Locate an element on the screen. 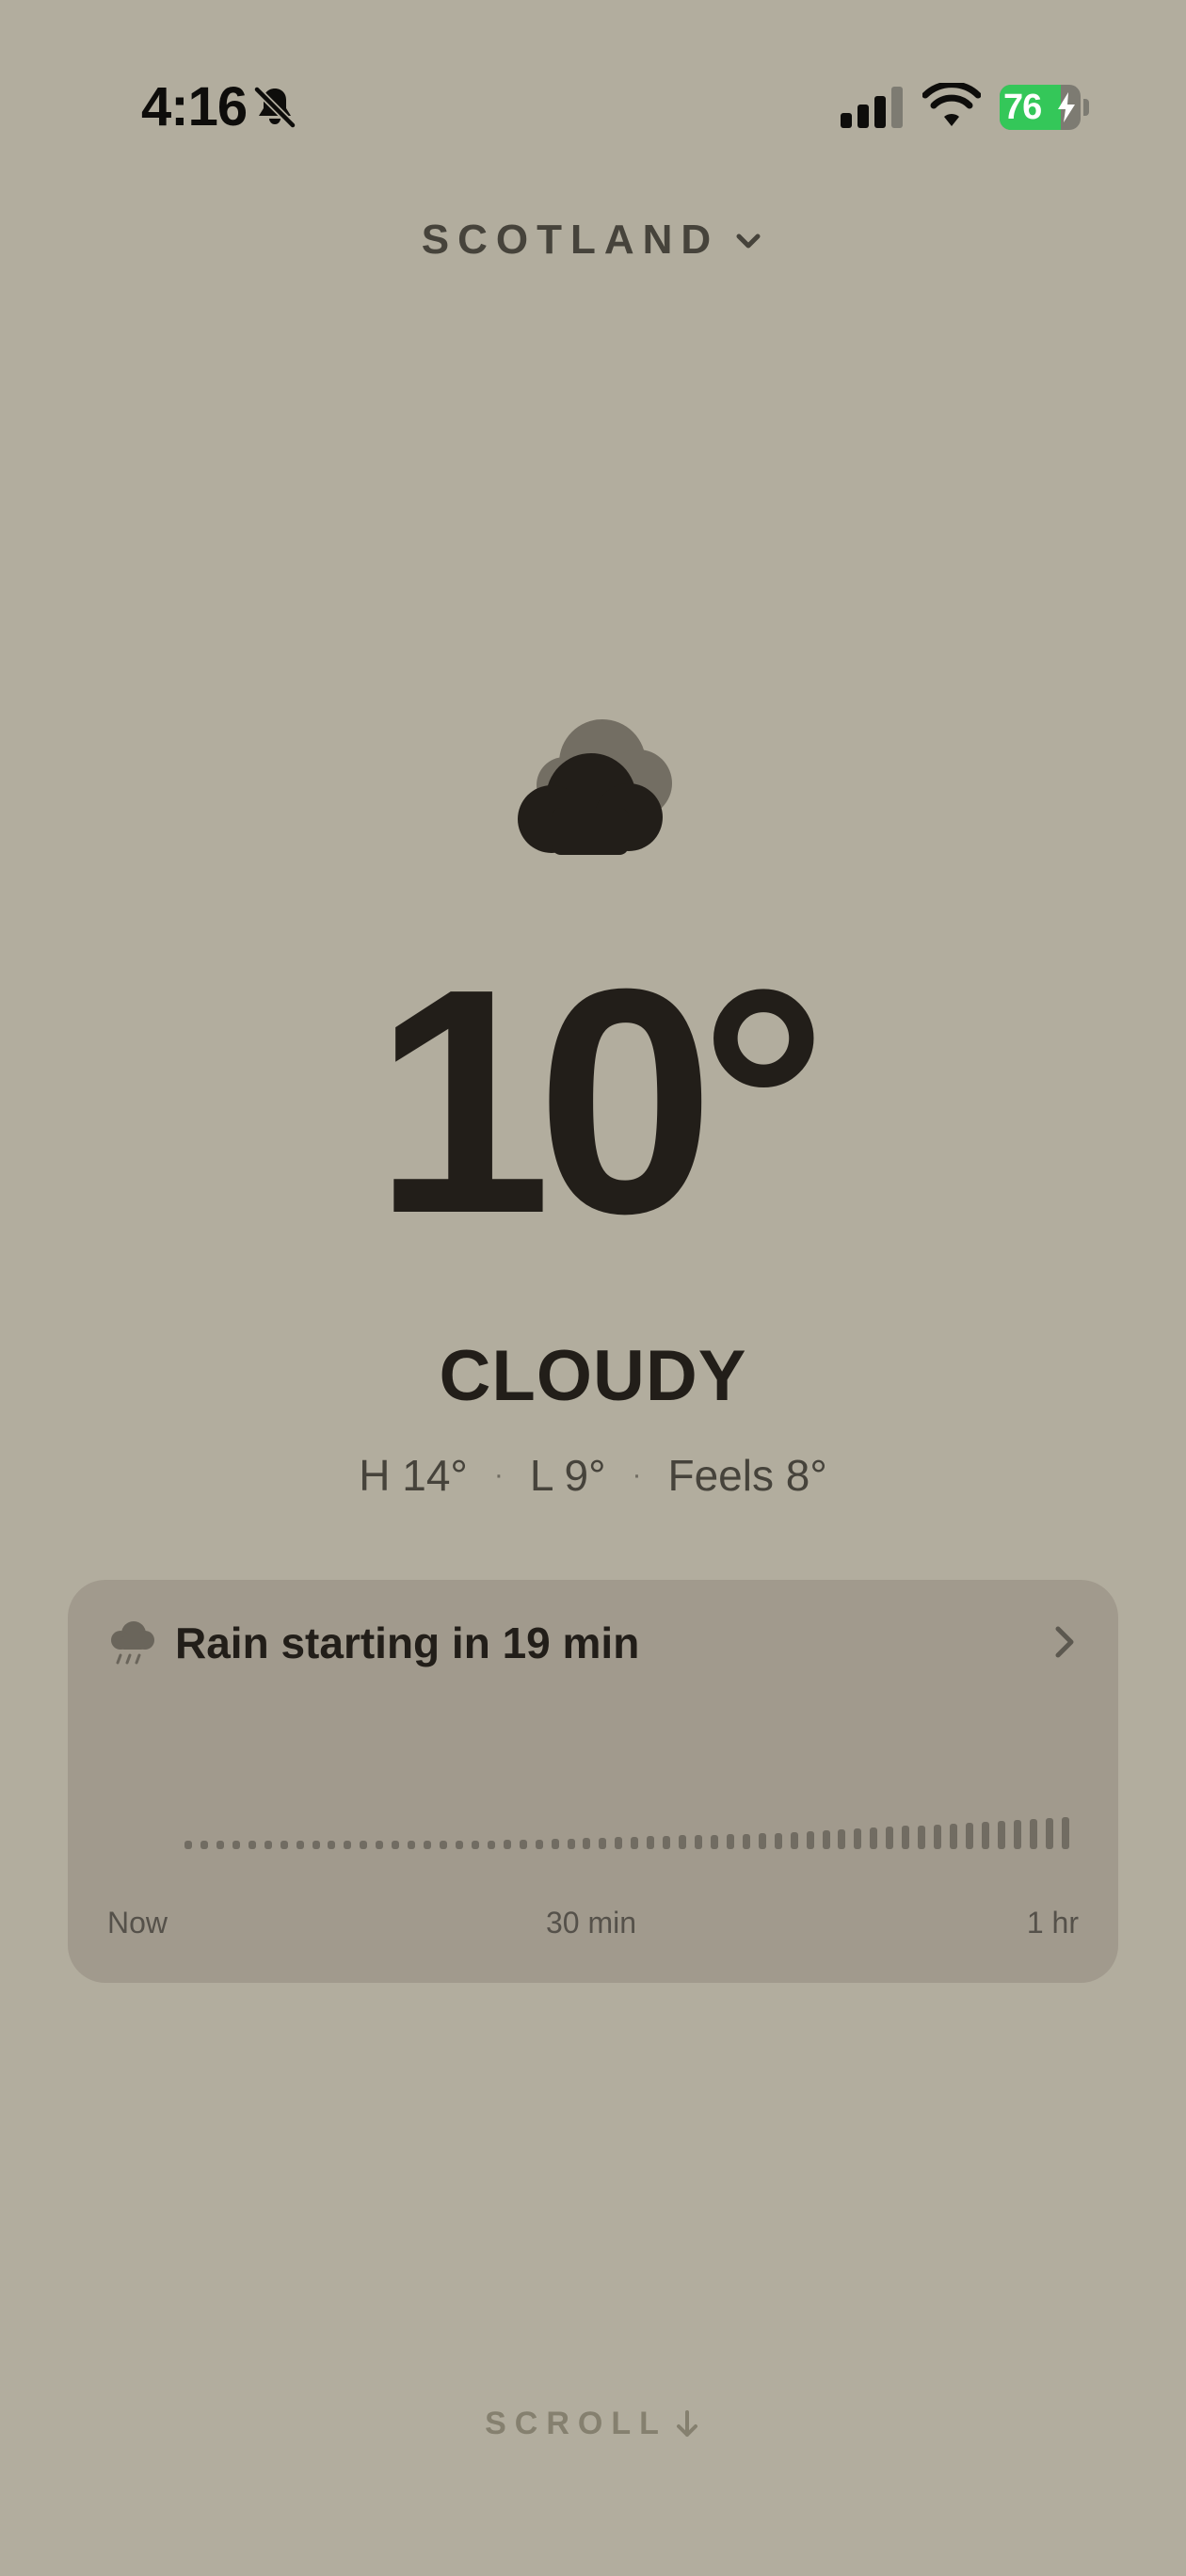  rain-card-title: Rain starting in 19 min is located at coordinates (407, 1642).